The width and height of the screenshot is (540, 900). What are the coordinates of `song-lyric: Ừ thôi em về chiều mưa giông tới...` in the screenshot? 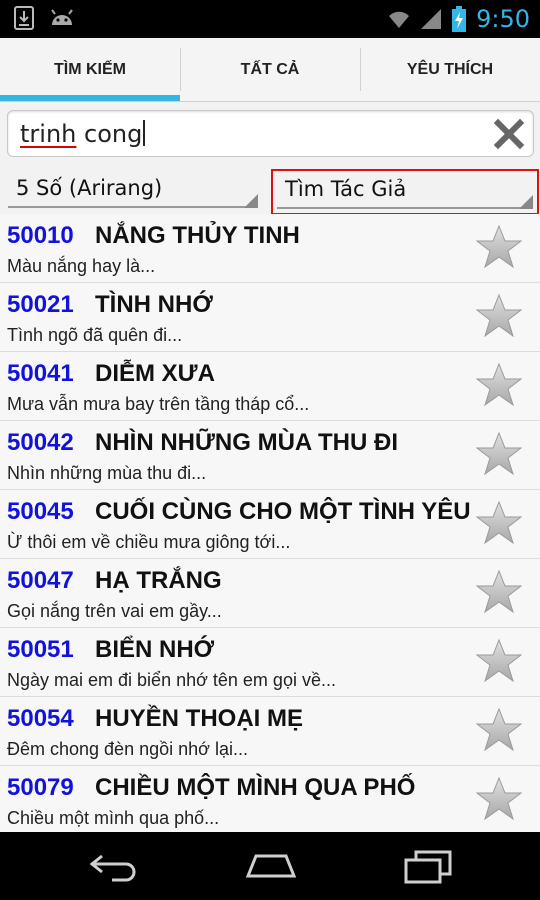 It's located at (149, 542).